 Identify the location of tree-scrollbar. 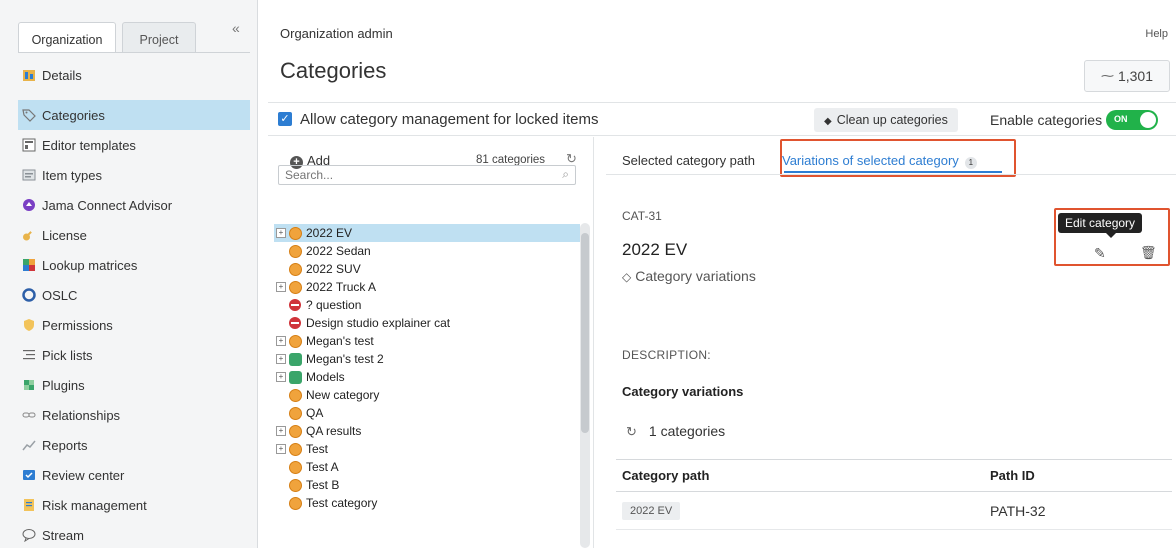
(585, 385).